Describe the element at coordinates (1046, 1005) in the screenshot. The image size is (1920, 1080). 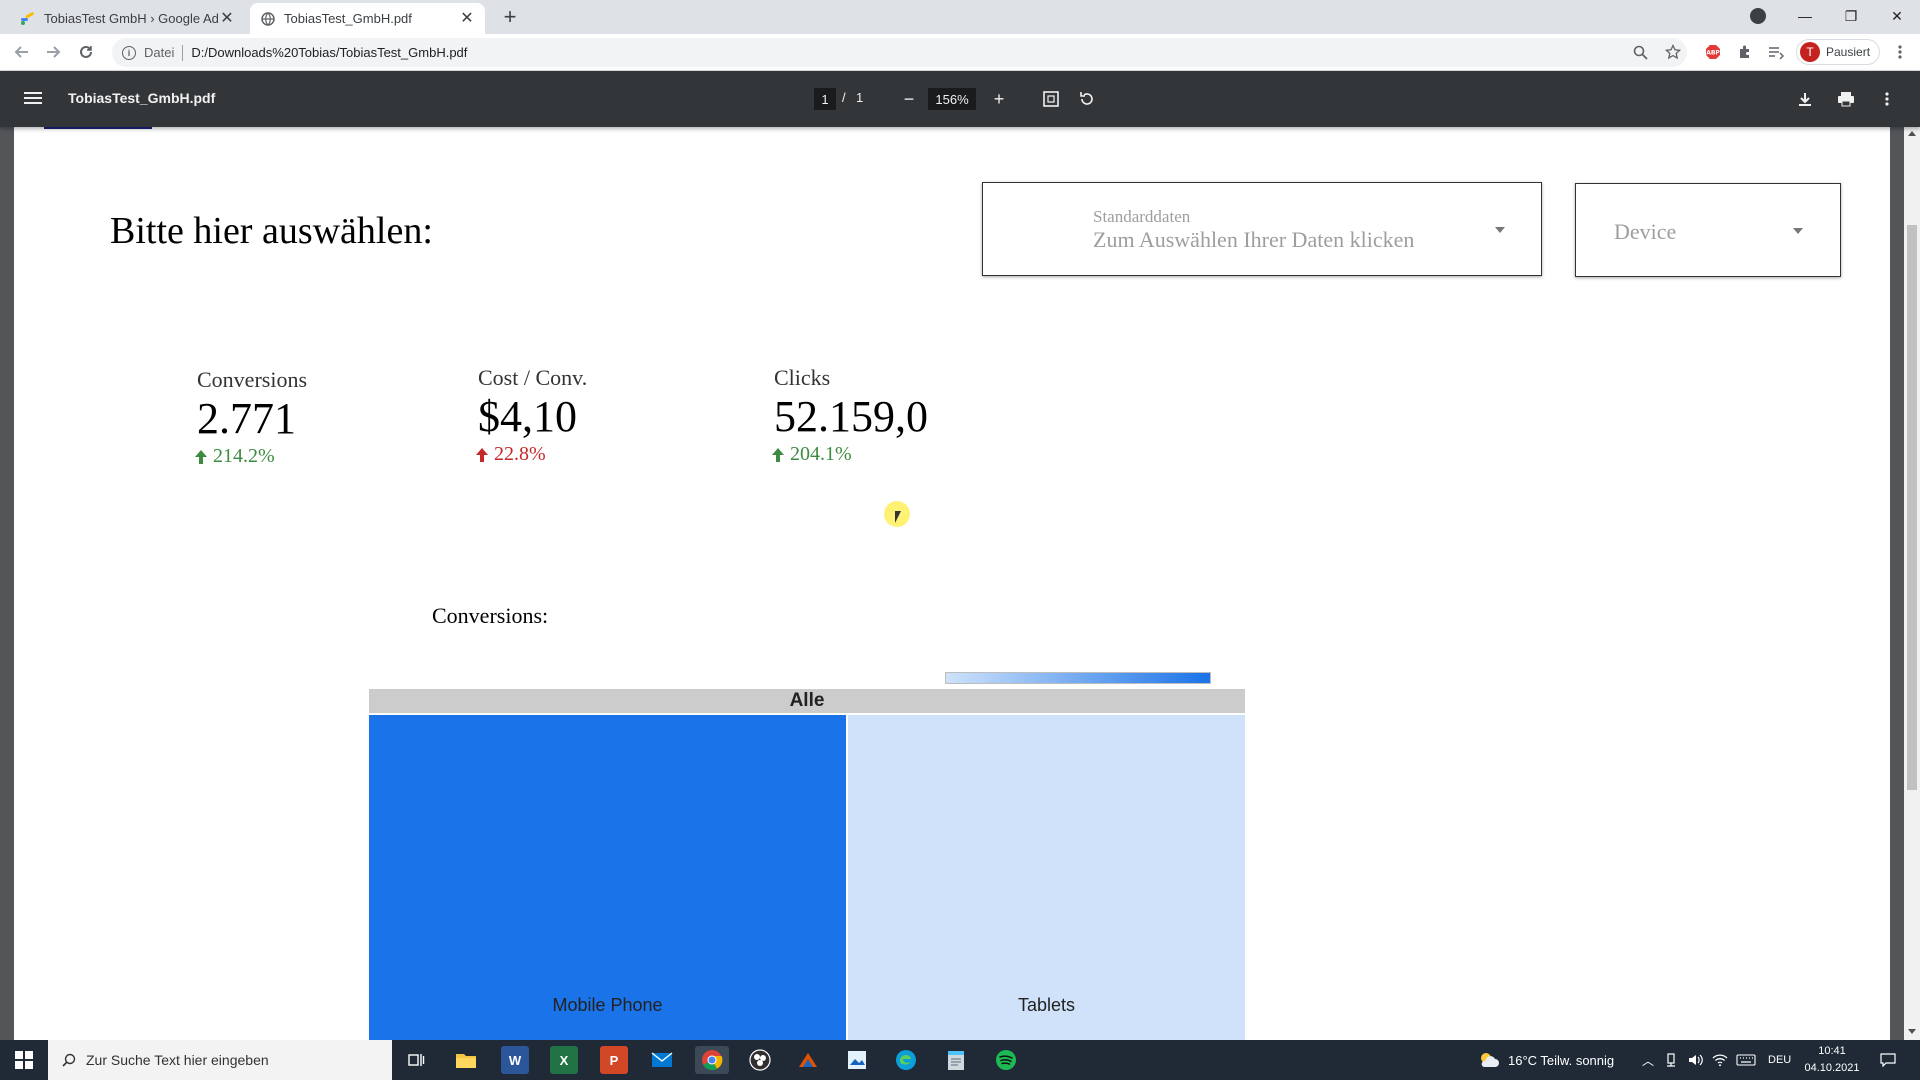
I see `treemap-cell-label: Tablets` at that location.